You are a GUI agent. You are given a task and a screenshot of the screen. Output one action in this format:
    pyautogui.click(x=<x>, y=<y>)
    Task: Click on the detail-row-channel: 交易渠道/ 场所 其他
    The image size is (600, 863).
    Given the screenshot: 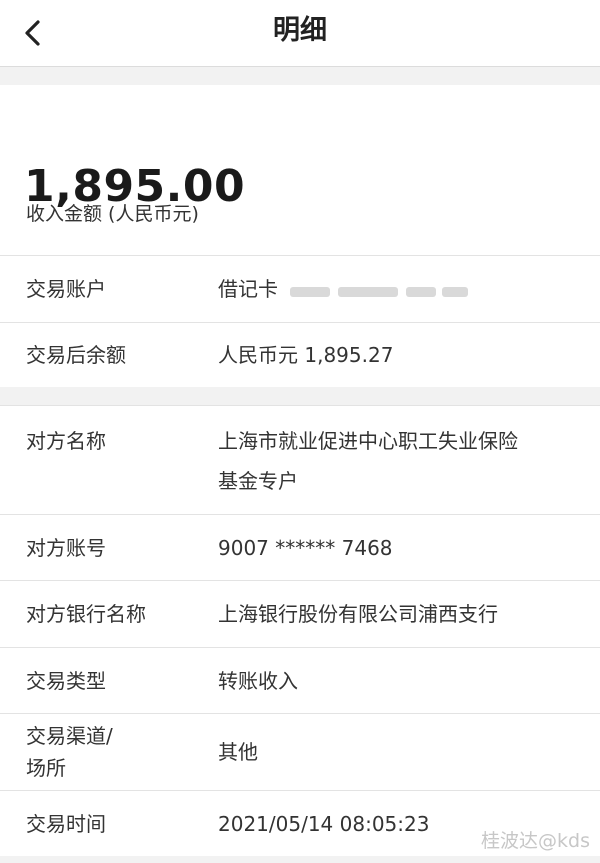 What is the action you would take?
    pyautogui.click(x=300, y=751)
    